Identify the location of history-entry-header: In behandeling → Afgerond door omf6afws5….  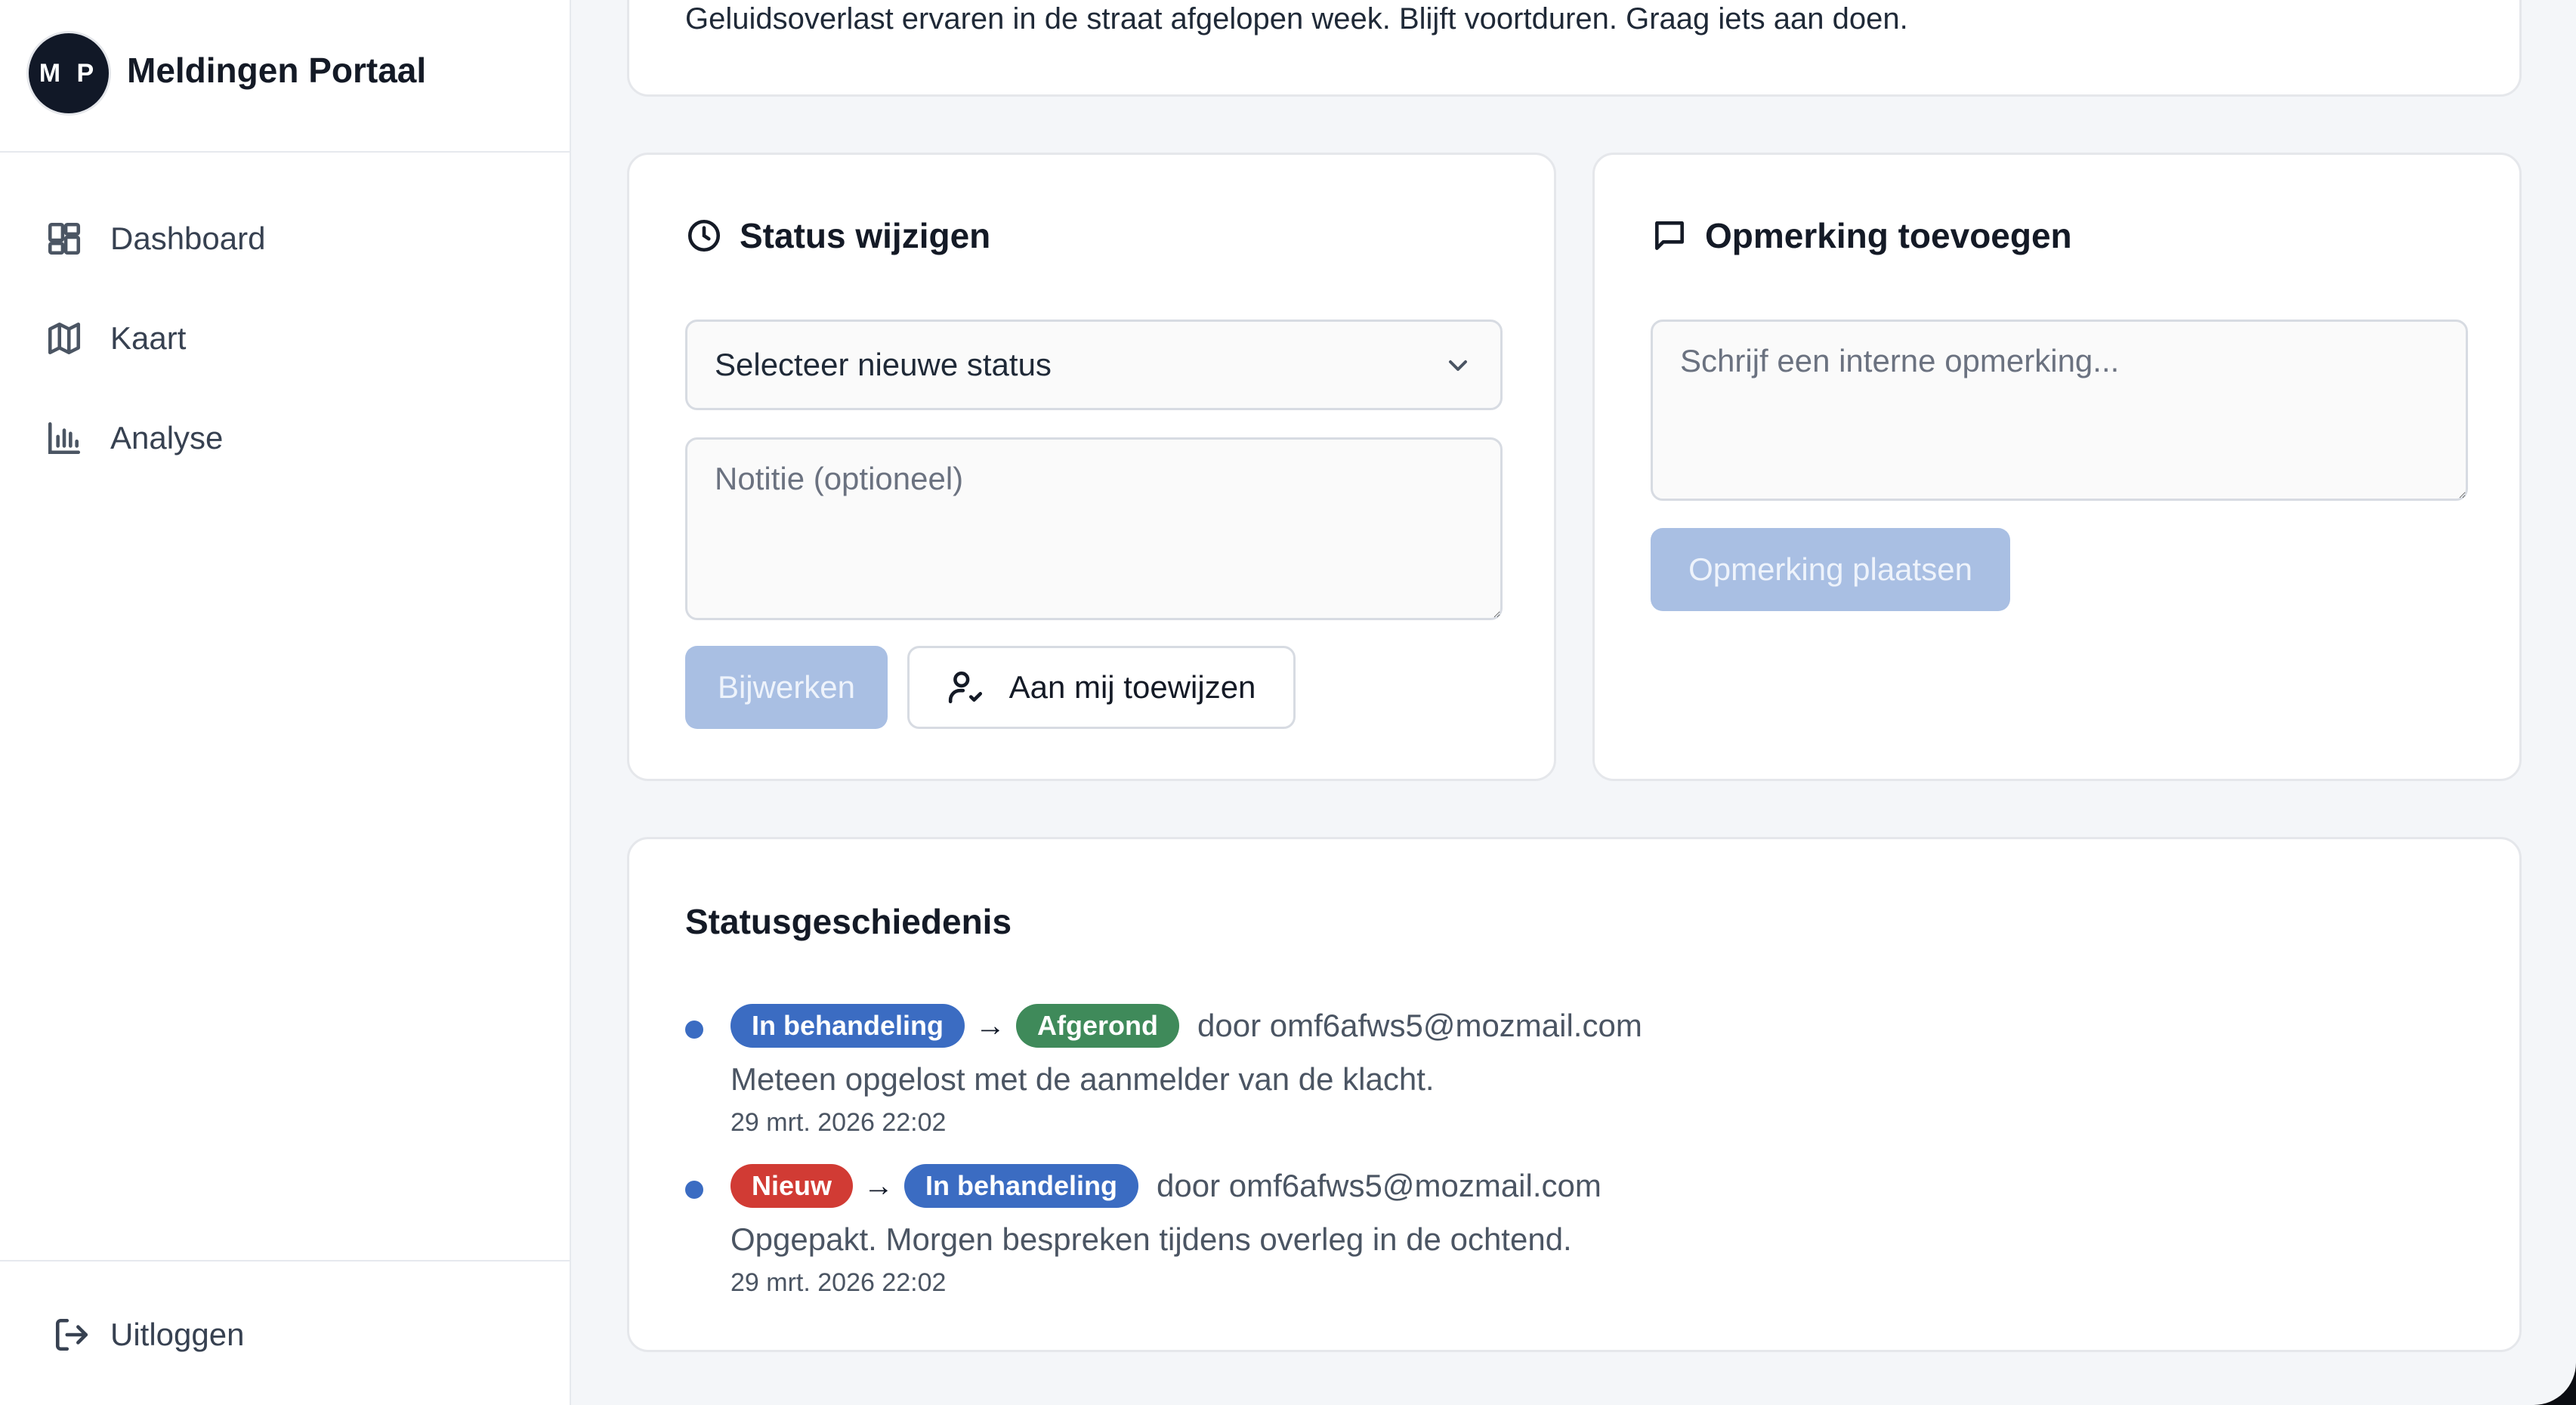
(1186, 1026).